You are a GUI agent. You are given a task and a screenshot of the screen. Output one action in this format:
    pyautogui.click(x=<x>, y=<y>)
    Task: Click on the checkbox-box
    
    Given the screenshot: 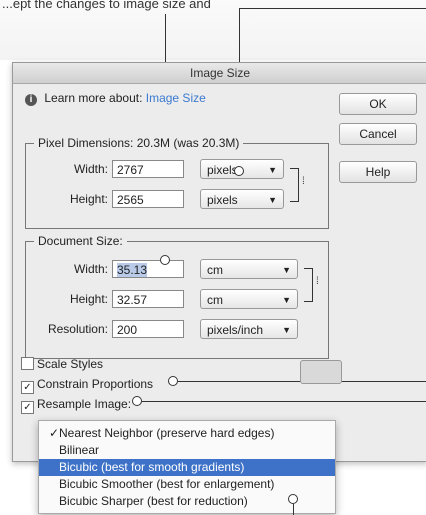 What is the action you would take?
    pyautogui.click(x=27, y=363)
    